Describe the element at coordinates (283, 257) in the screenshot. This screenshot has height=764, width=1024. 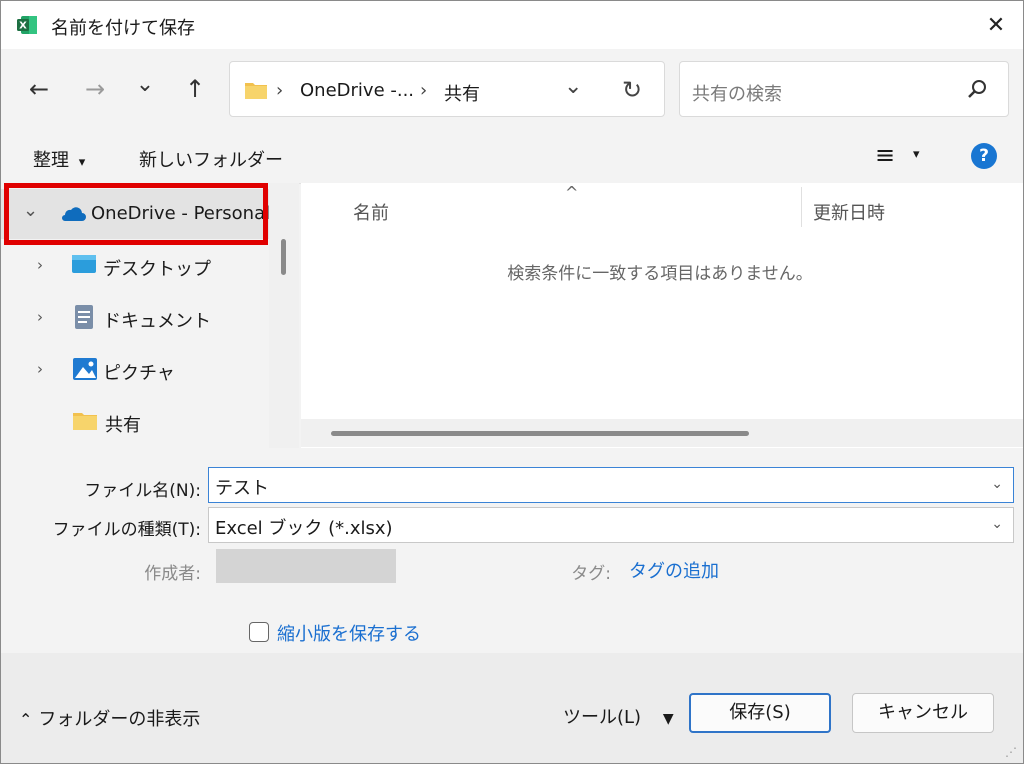
I see `nav-pane-scroll-thumb` at that location.